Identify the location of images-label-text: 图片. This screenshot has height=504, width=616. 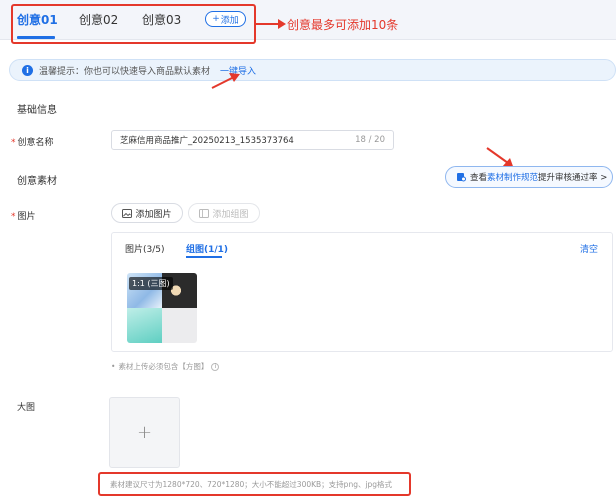
(26, 217).